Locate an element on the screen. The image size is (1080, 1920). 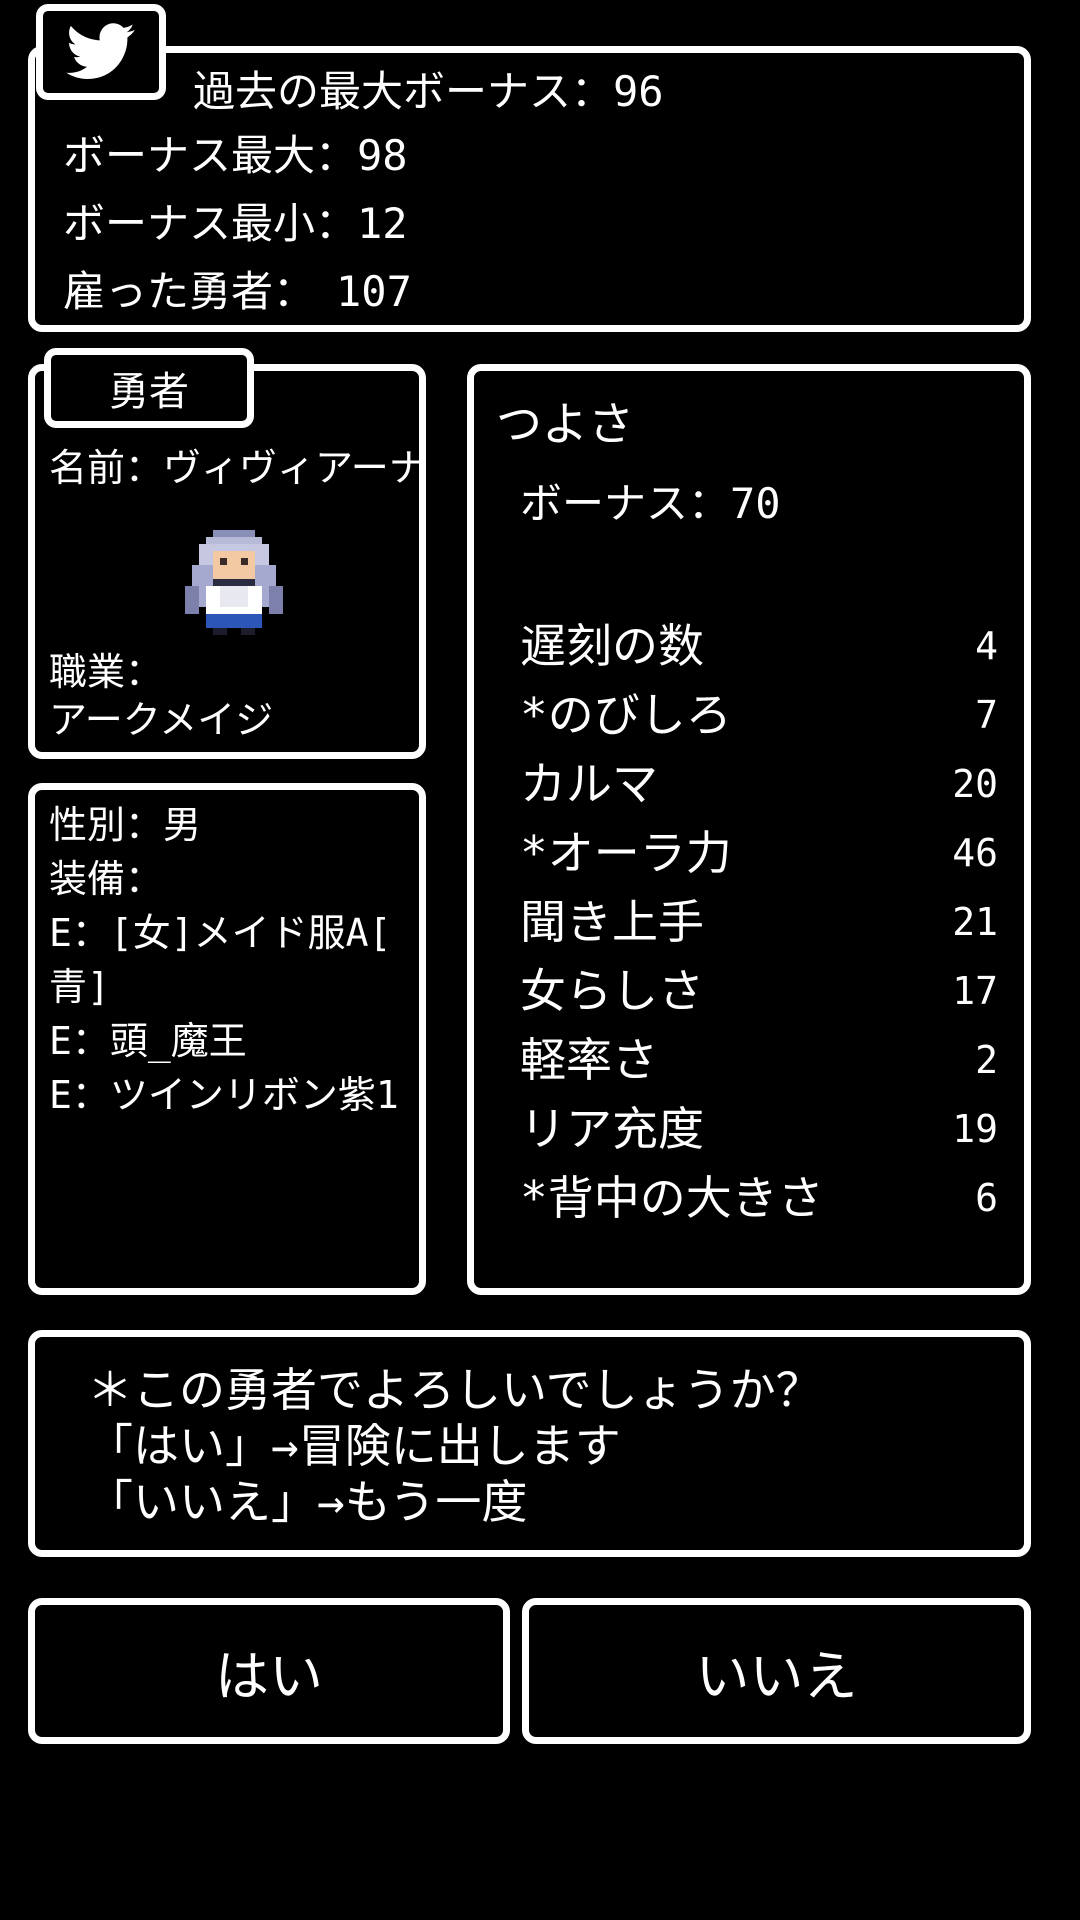
stat-name: 女らしさ is located at coordinates (612, 991).